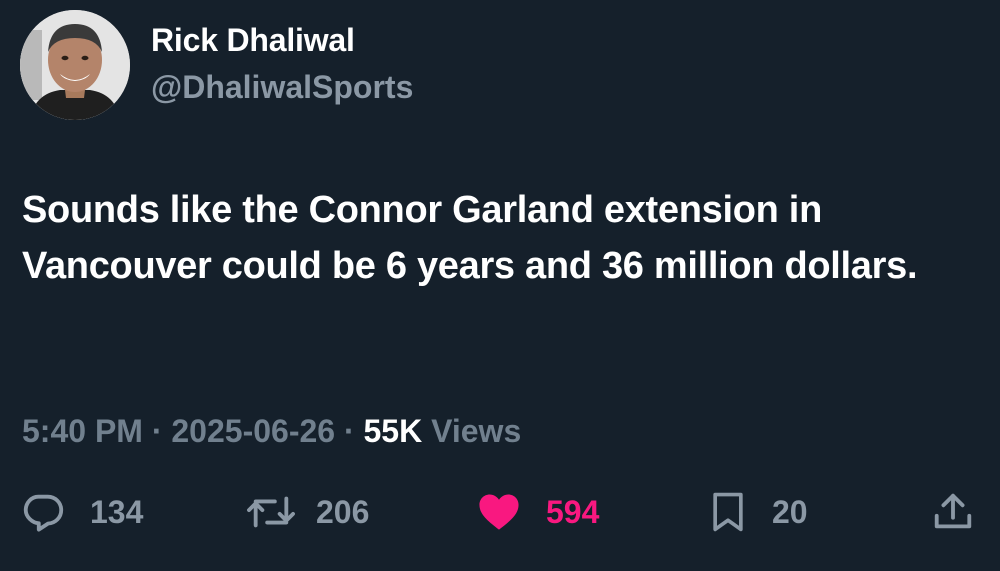 The image size is (1000, 571). I want to click on views-label: Views, so click(476, 431).